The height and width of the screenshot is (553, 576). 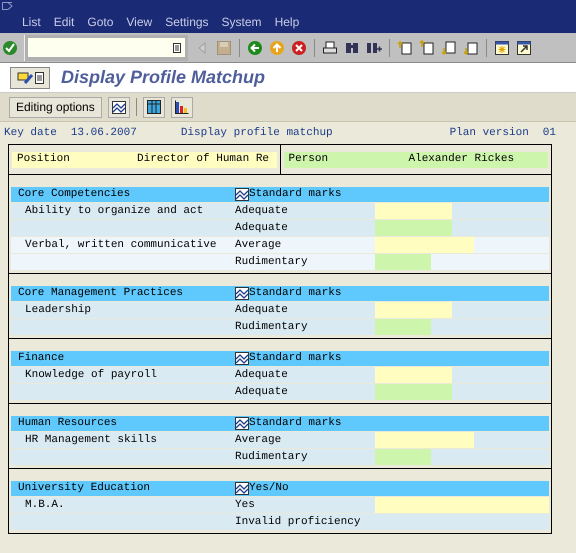 What do you see at coordinates (39, 78) in the screenshot?
I see `document-icon` at bounding box center [39, 78].